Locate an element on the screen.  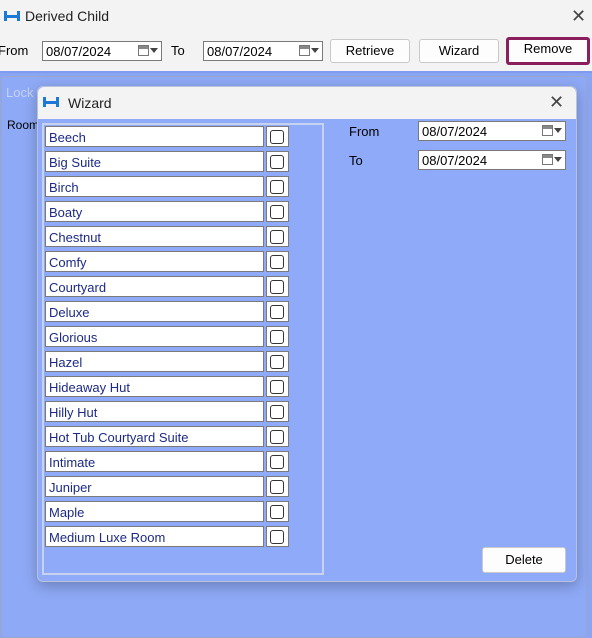
wizard-to-date-field: 08/07/2024 is located at coordinates (492, 160).